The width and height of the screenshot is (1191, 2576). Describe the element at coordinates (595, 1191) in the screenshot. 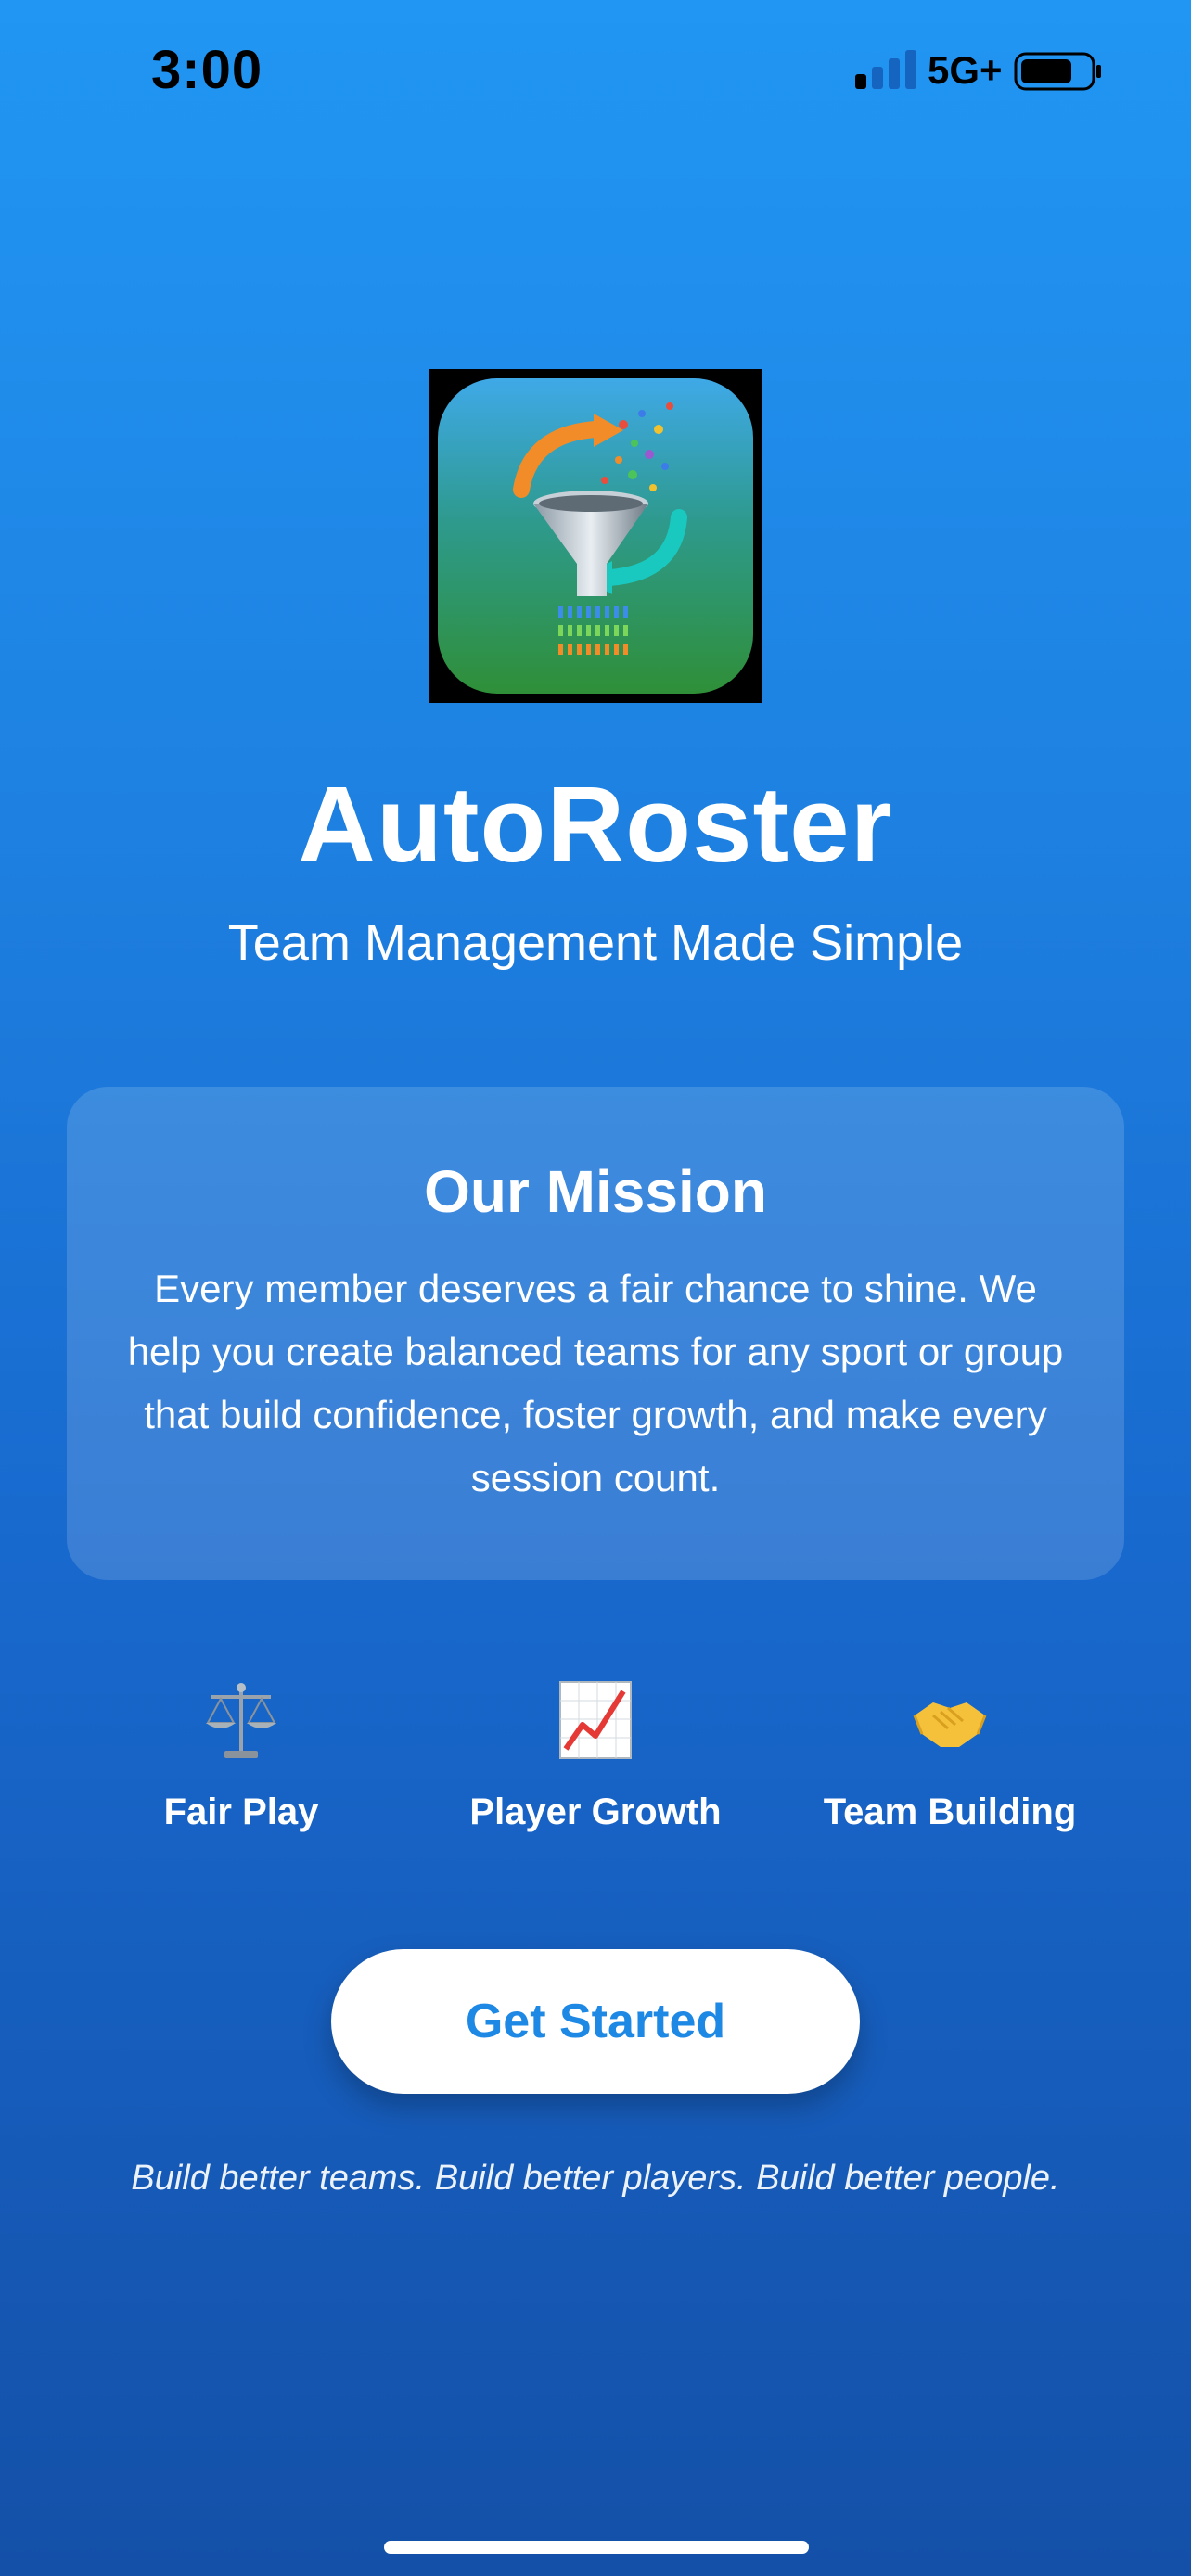

I see `mission-title: Our Mission` at that location.